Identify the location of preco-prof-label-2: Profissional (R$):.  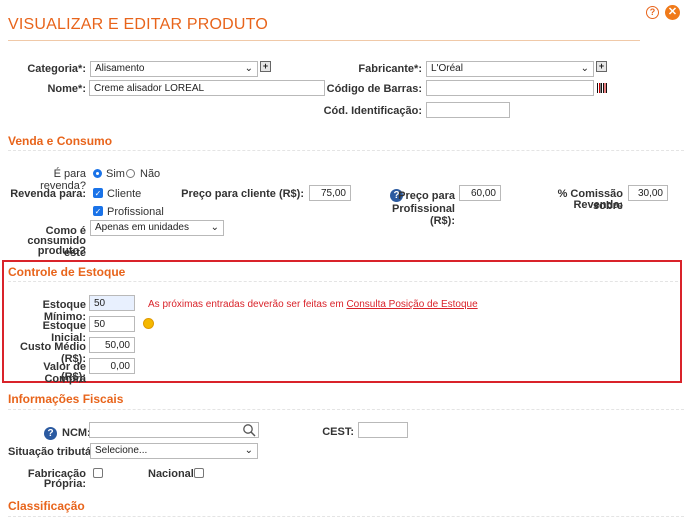
(423, 215).